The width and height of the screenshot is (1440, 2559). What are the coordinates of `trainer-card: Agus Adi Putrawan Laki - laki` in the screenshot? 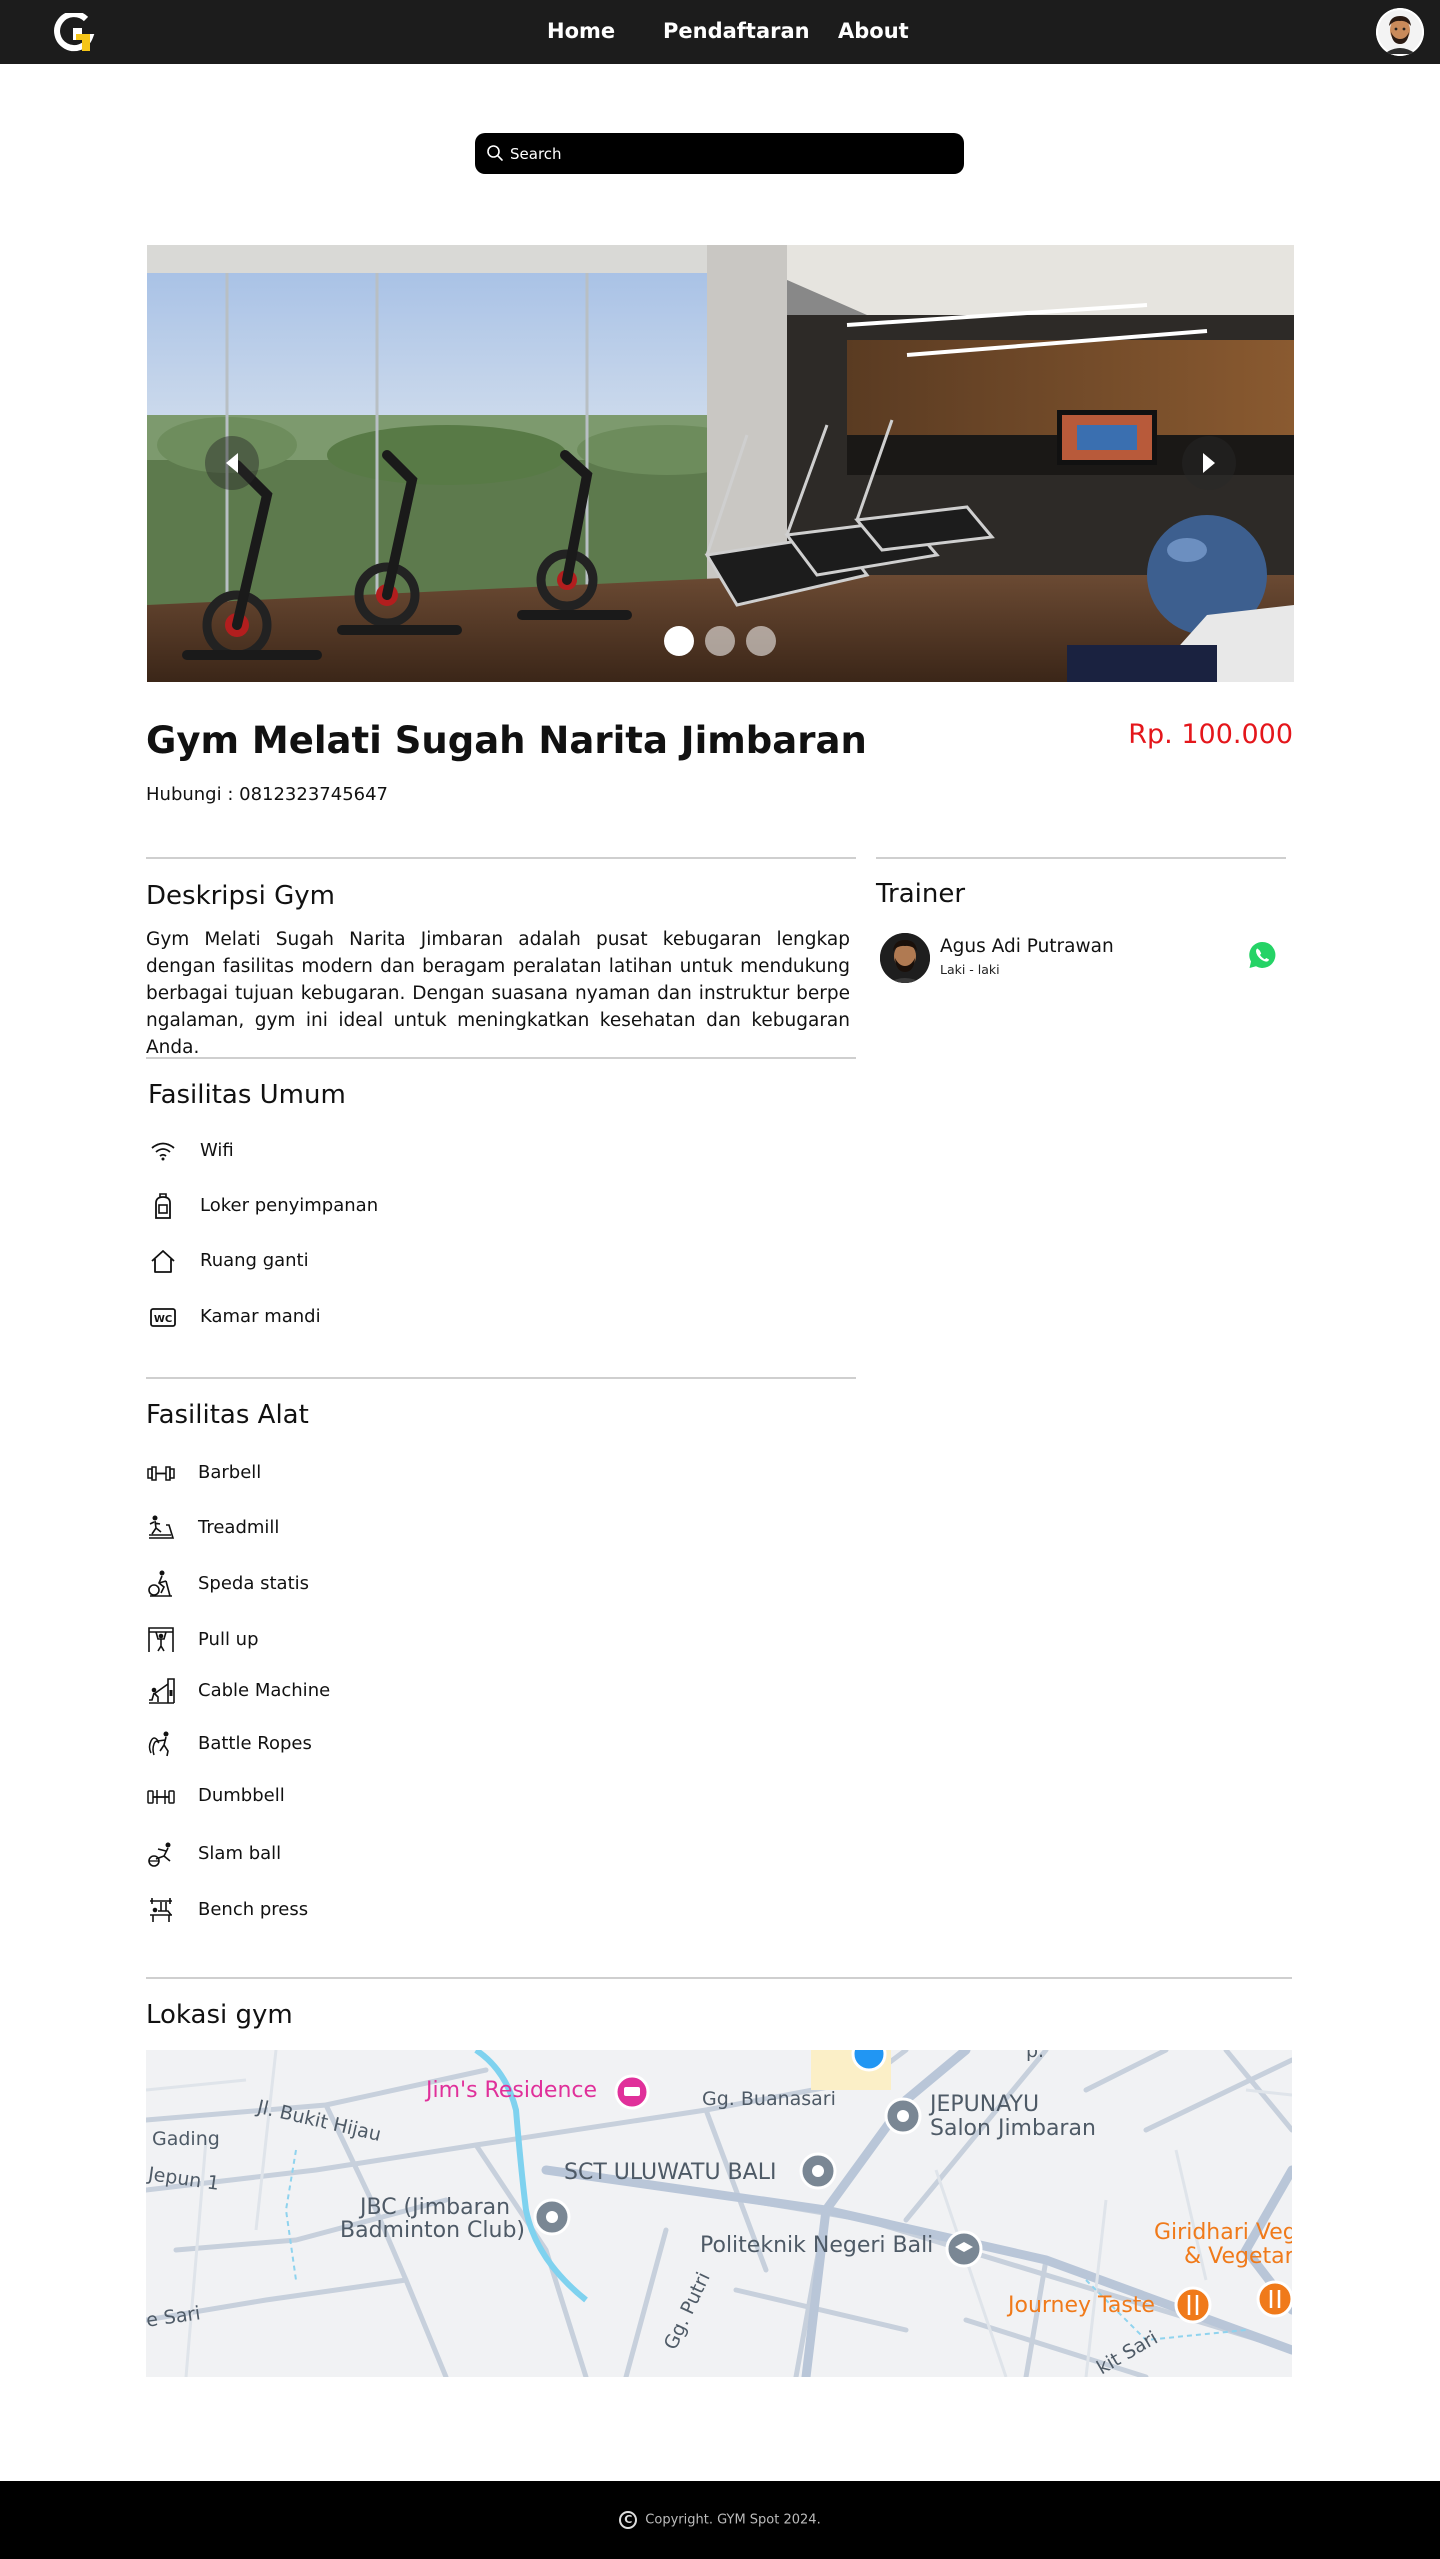 It's located at (1081, 958).